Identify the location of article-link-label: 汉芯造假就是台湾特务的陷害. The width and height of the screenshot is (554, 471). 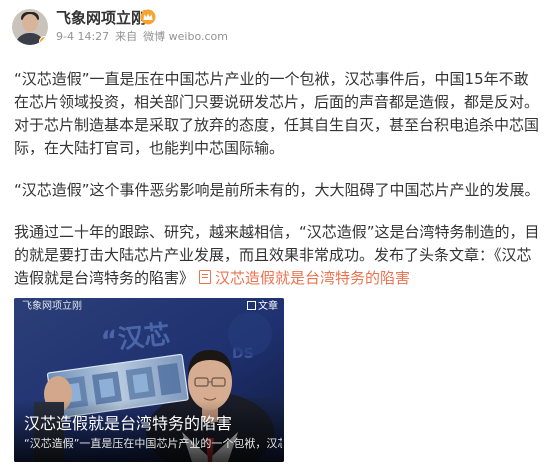
(313, 278).